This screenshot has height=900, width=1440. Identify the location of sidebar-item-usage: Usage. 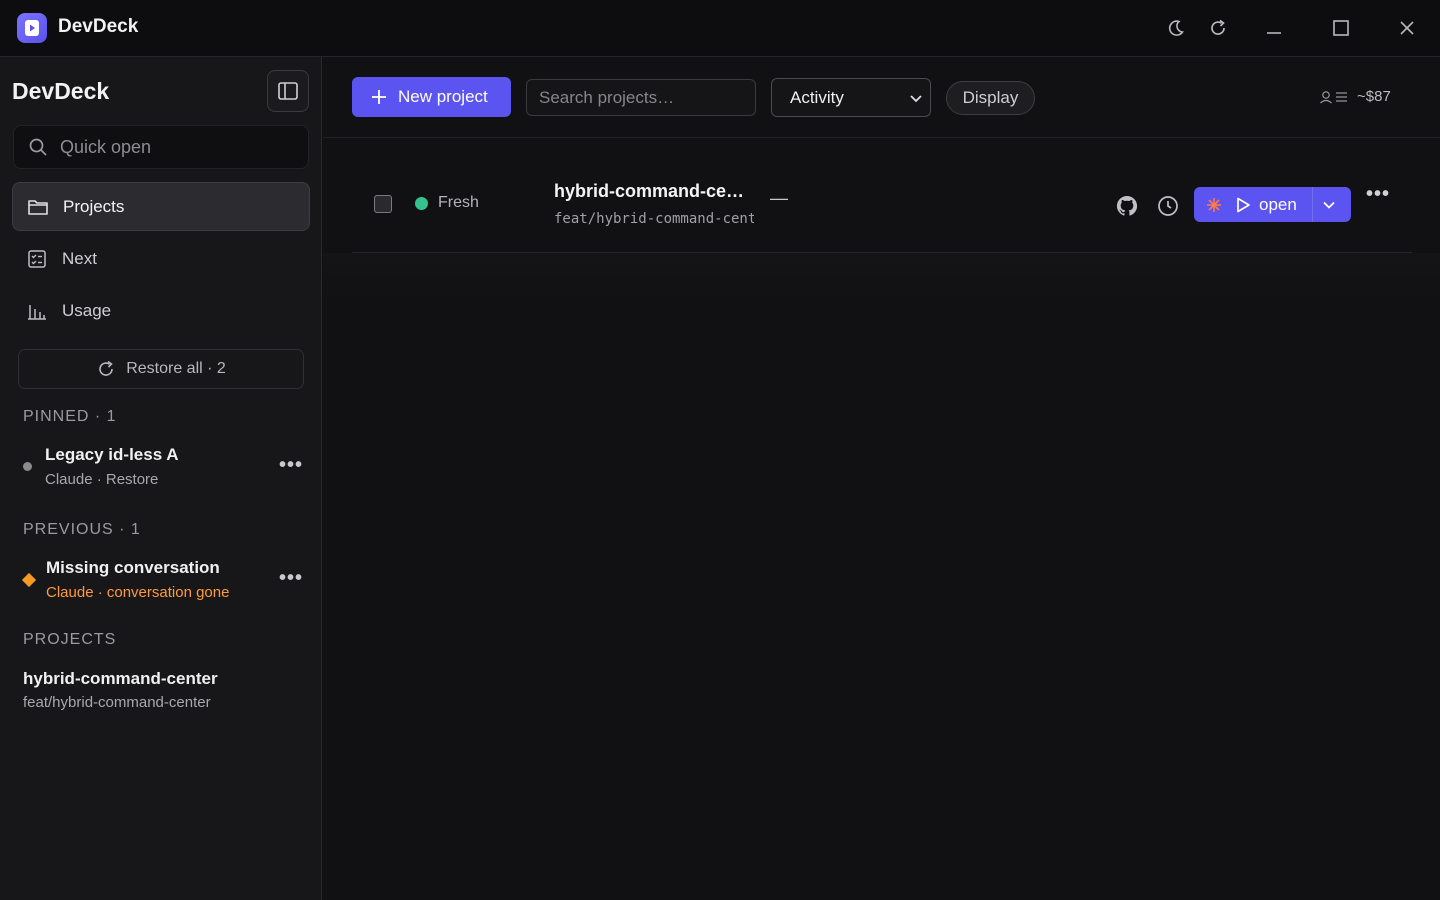
(161, 310).